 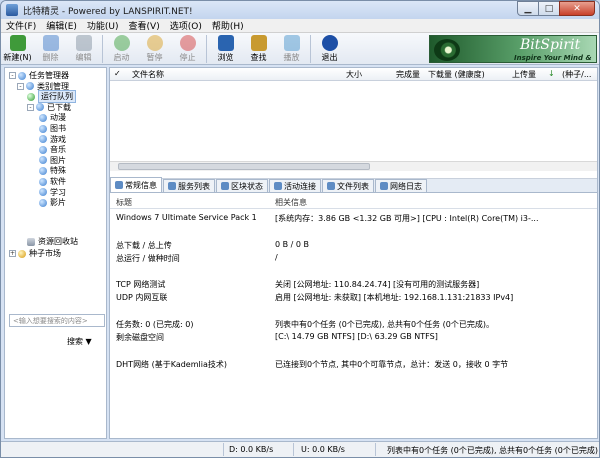 What do you see at coordinates (88, 341) in the screenshot?
I see `chevron-down-icon: ▼` at bounding box center [88, 341].